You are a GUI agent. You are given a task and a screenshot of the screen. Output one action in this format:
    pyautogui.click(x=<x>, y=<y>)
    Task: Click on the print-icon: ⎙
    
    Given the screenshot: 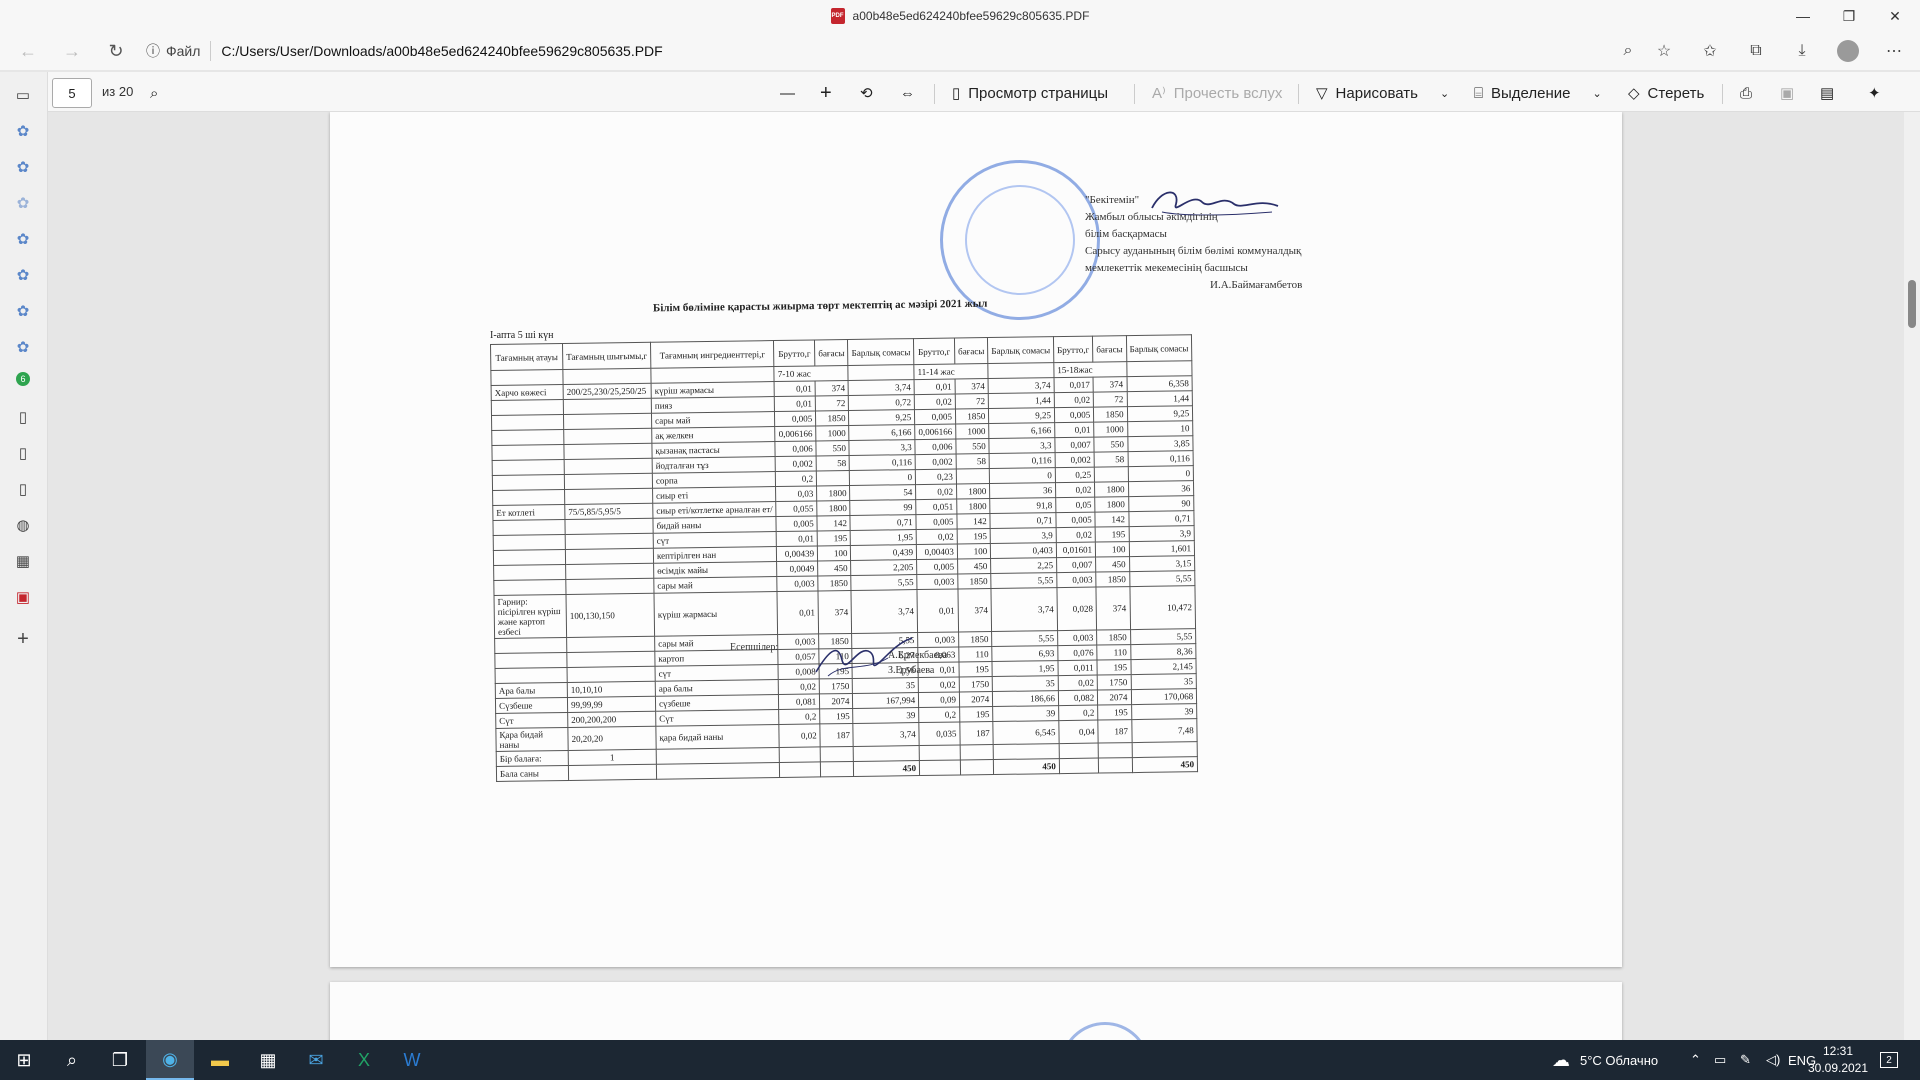 What is the action you would take?
    pyautogui.click(x=1746, y=93)
    